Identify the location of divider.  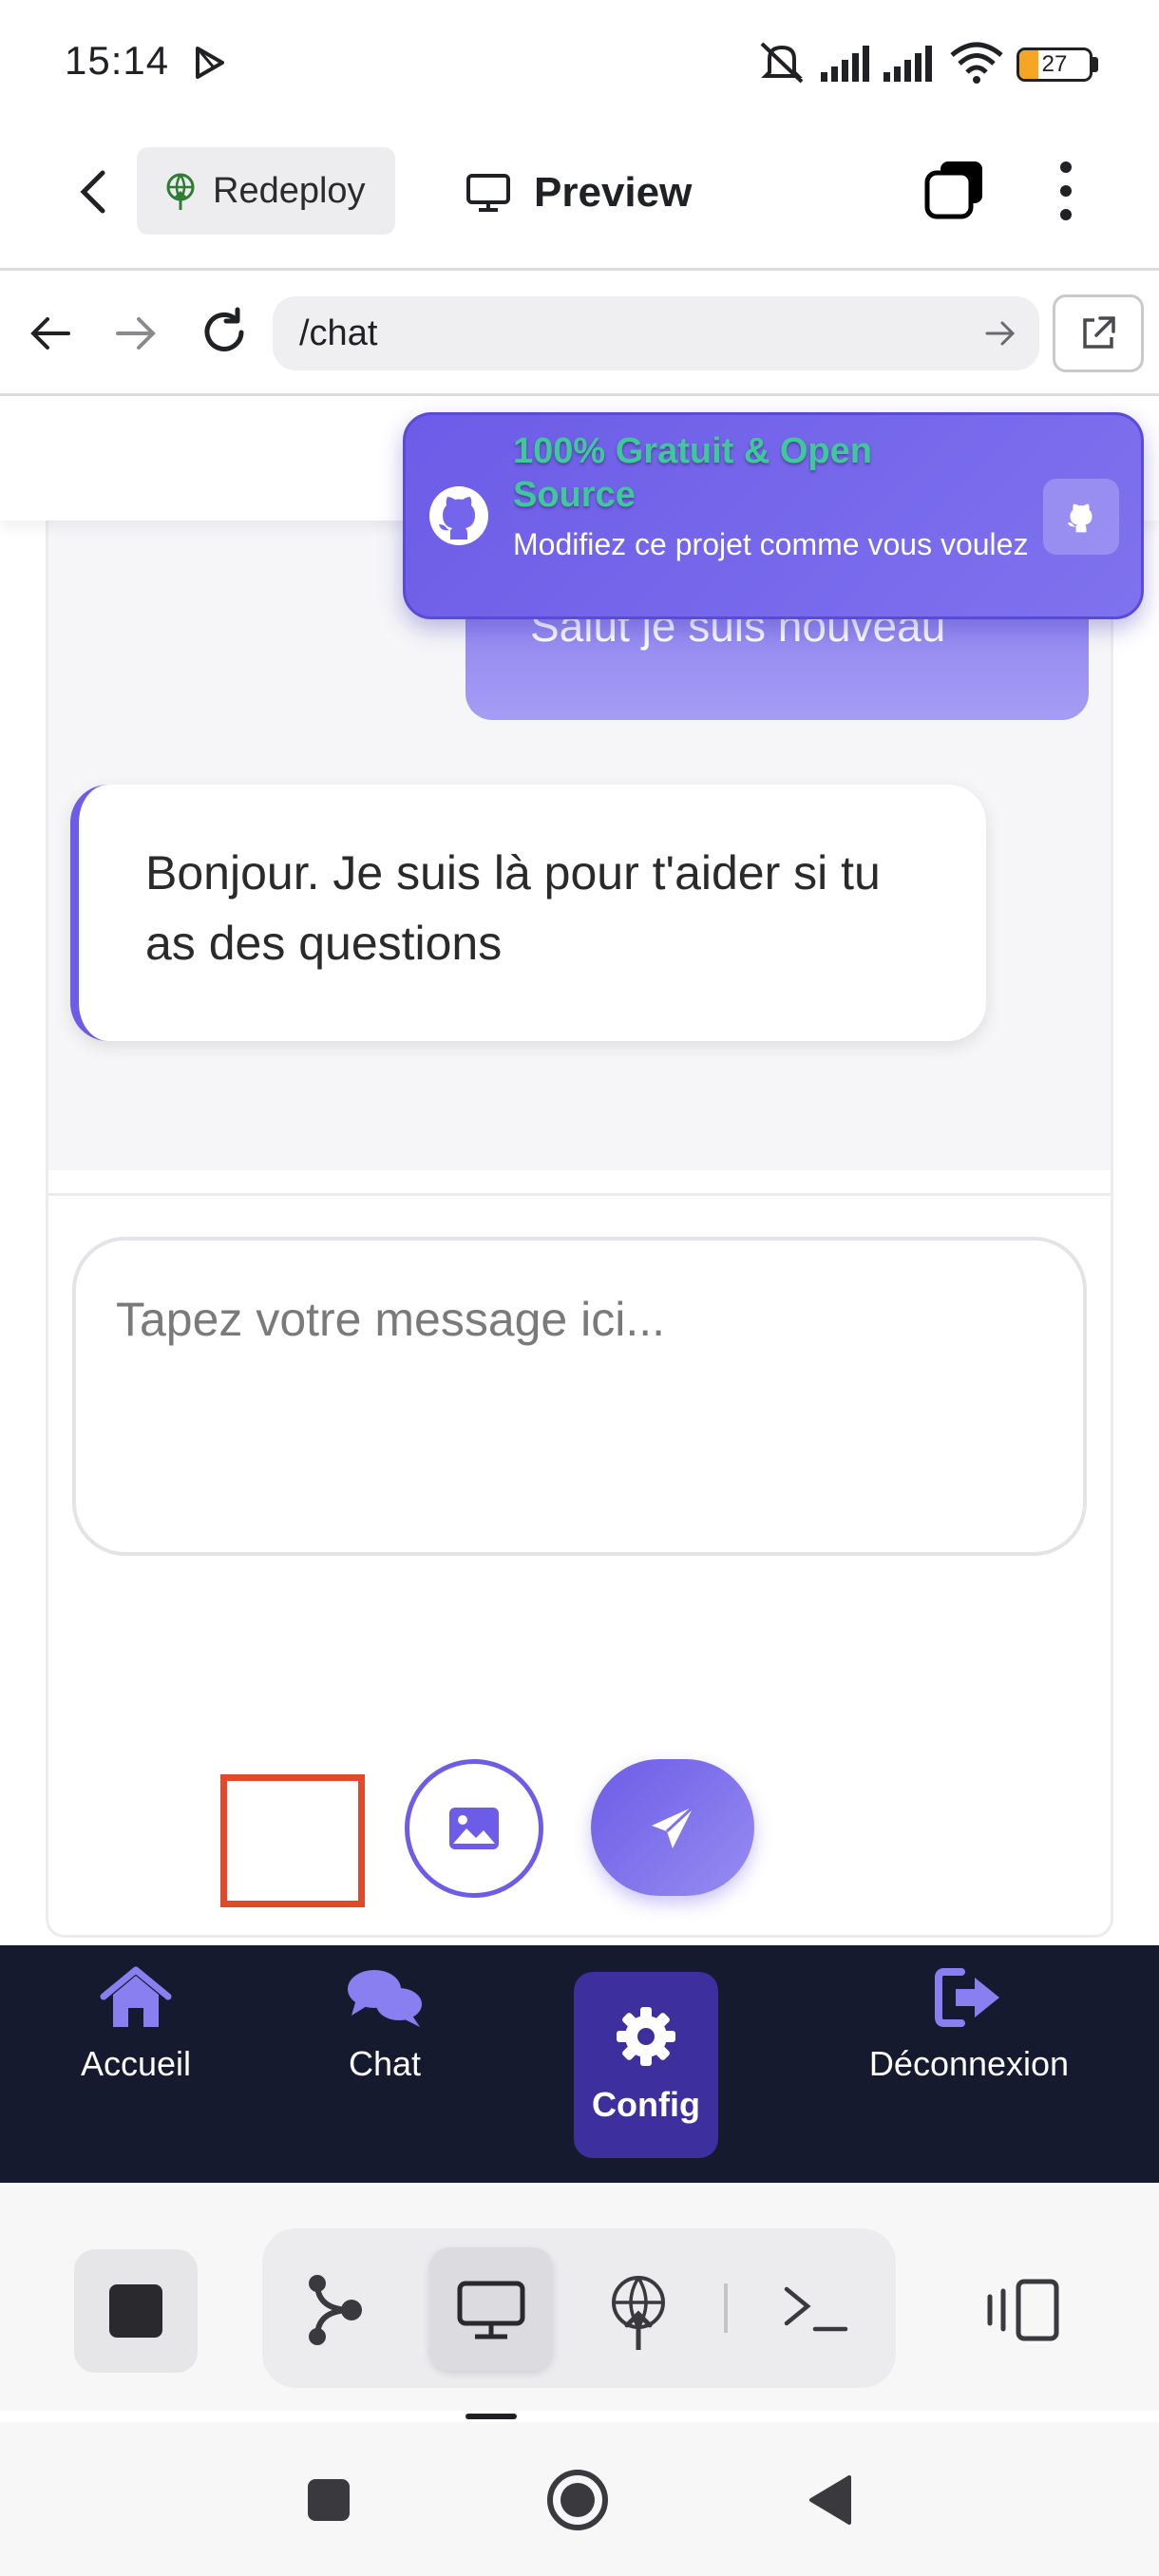
(579, 1194).